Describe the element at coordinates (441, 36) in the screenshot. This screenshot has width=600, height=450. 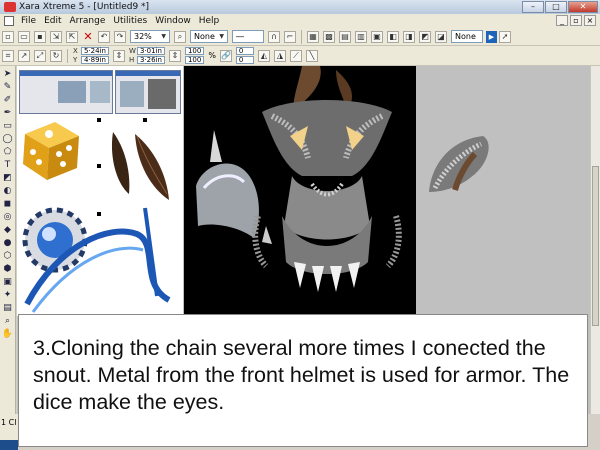
I see `gallery-icon-9: ◪` at that location.